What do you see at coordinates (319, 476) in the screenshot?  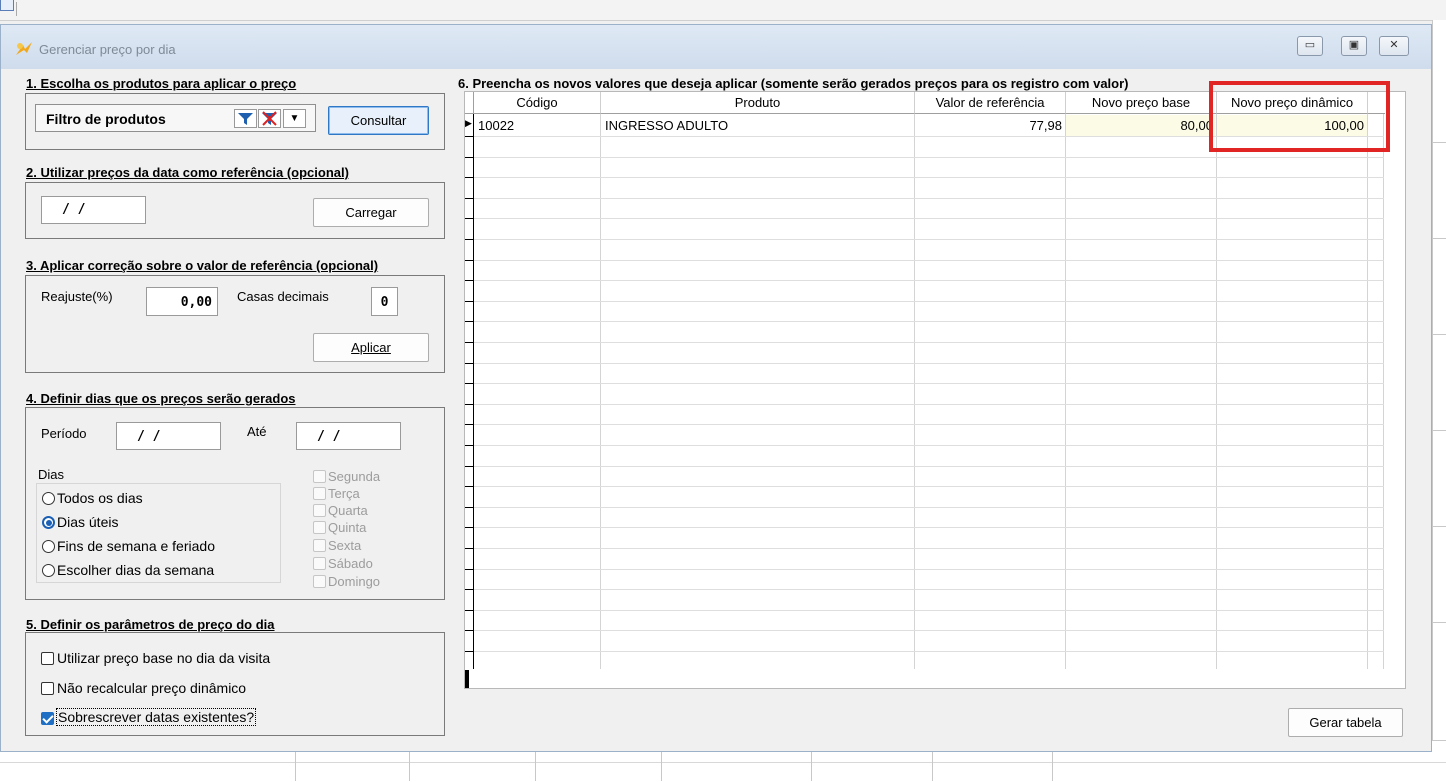 I see `checkbox-monday` at bounding box center [319, 476].